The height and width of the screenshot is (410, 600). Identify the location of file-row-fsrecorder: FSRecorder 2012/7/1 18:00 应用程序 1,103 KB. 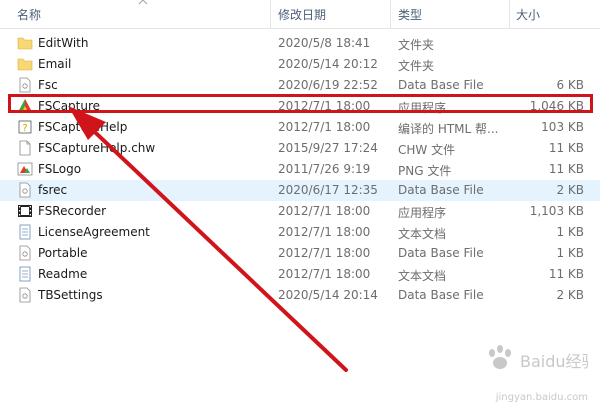
(300, 211).